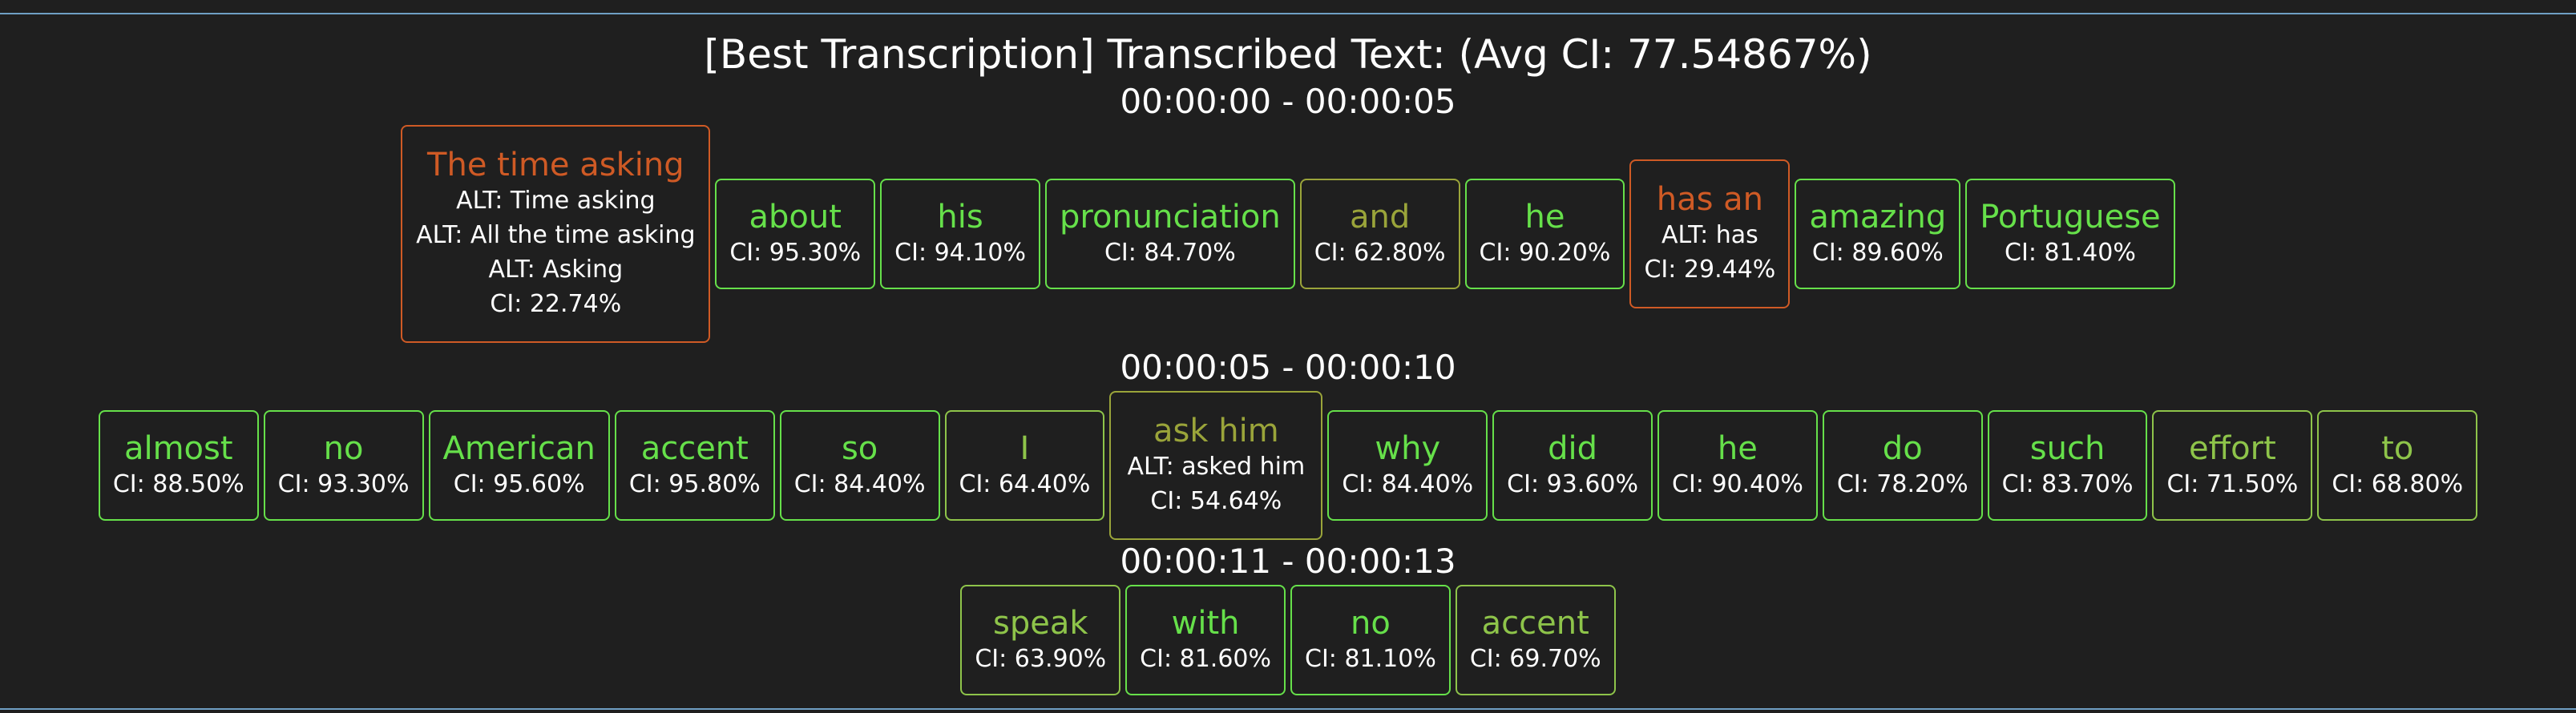 This screenshot has width=2576, height=713. What do you see at coordinates (1573, 448) in the screenshot?
I see `word-text: did` at bounding box center [1573, 448].